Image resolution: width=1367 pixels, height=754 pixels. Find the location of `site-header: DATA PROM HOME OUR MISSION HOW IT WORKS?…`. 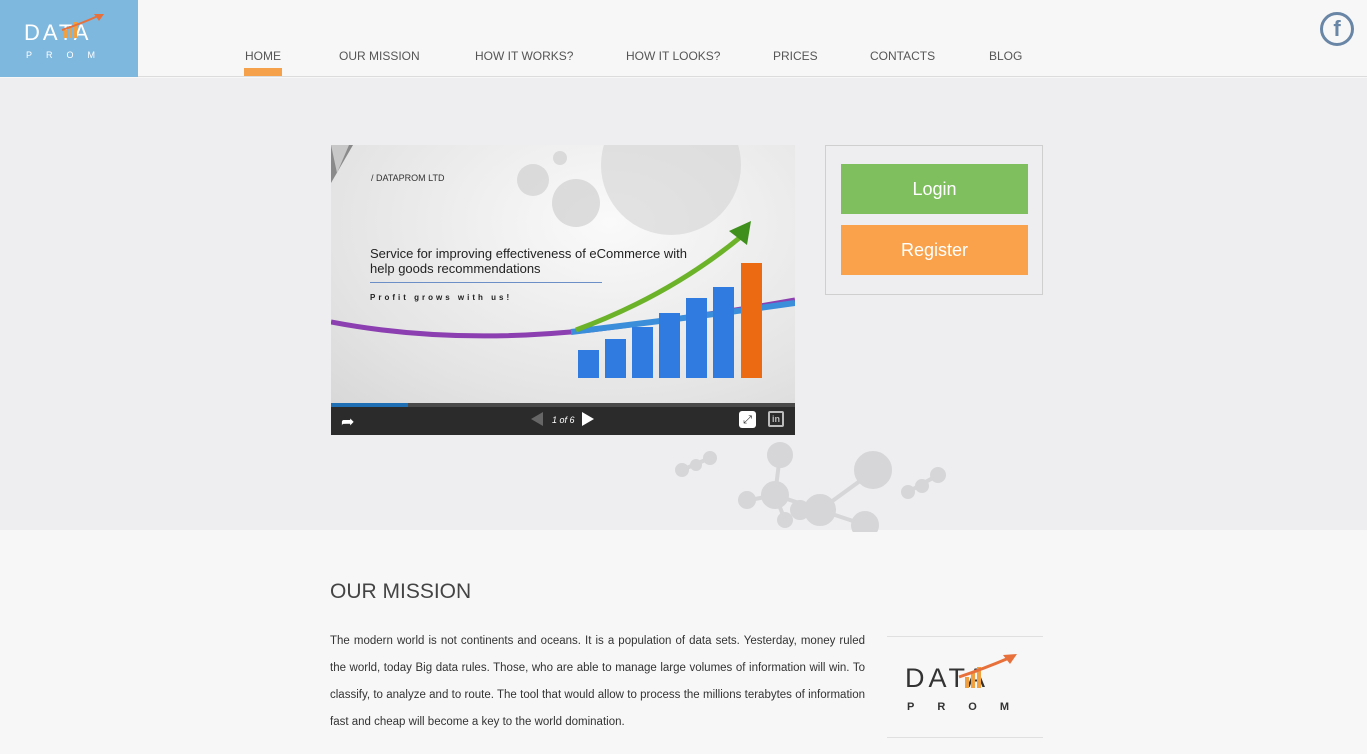

site-header: DATA PROM HOME OUR MISSION HOW IT WORKS?… is located at coordinates (683, 38).